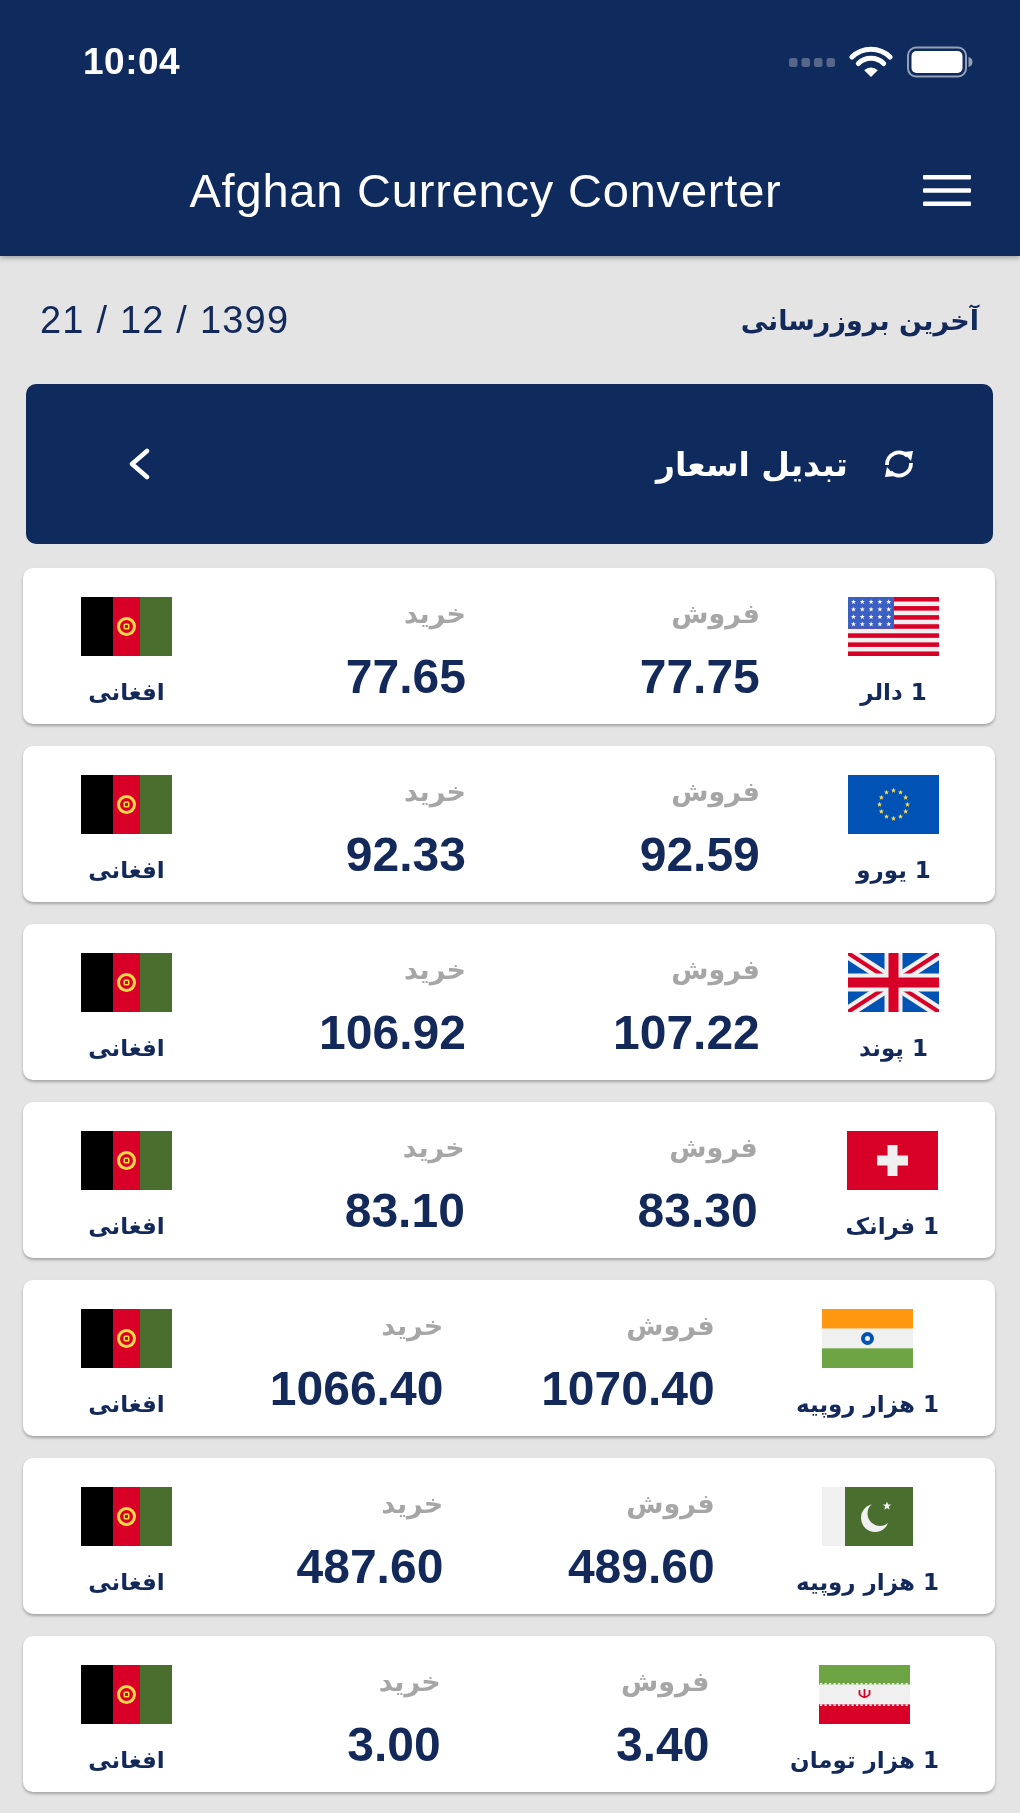  I want to click on sell-rate: 489.60, so click(641, 1567).